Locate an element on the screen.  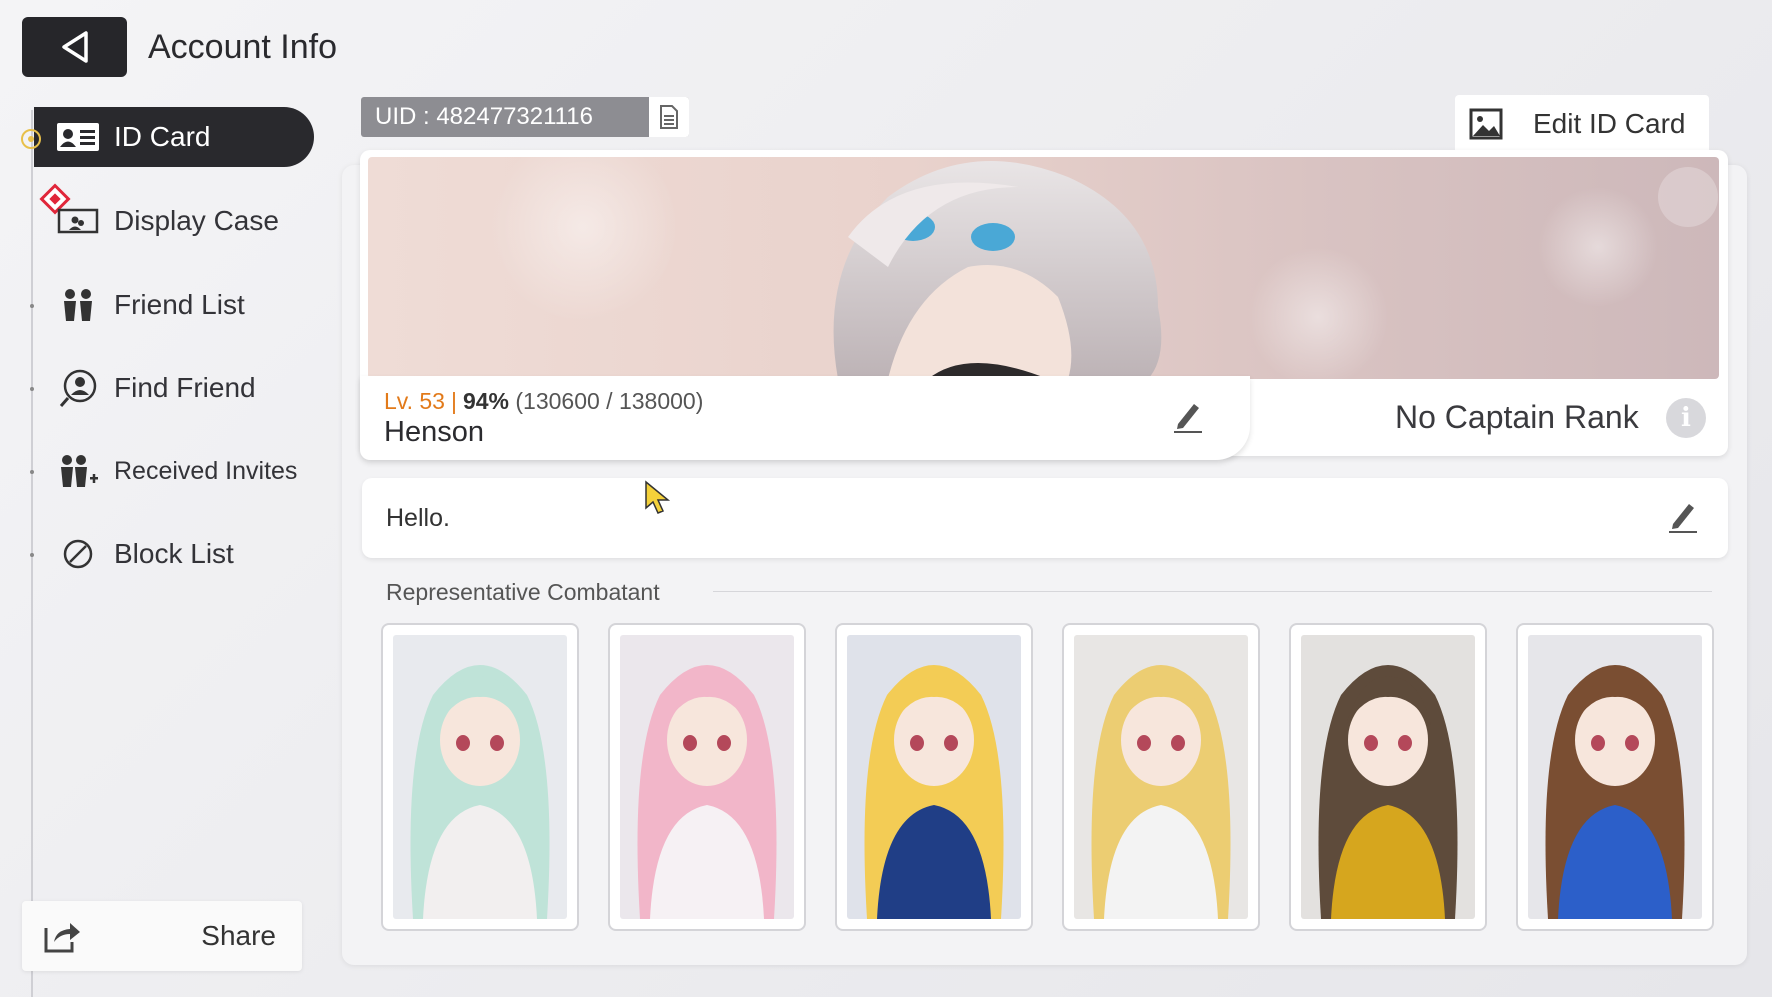
friends-icon is located at coordinates (78, 305).